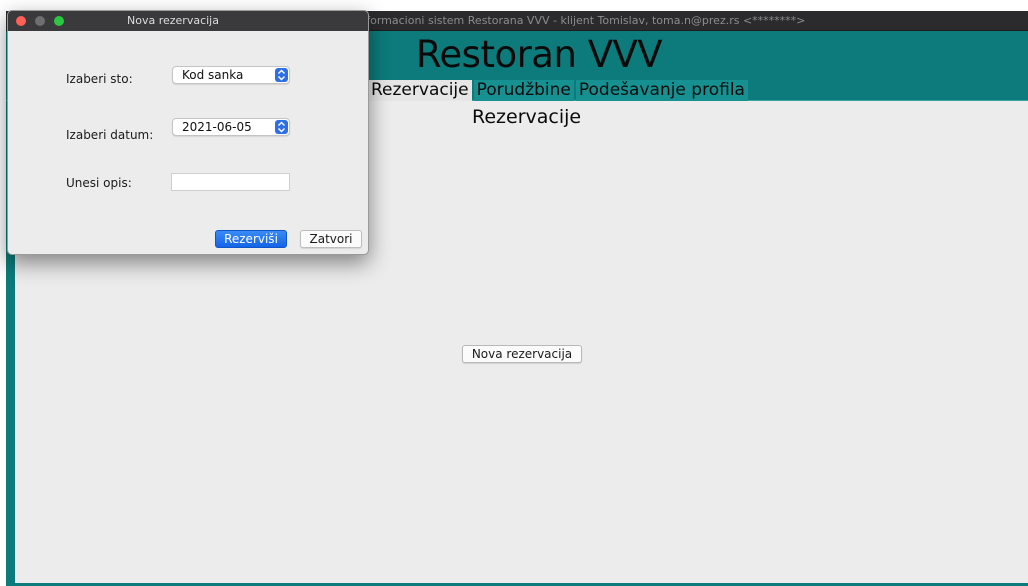 The width and height of the screenshot is (1028, 586). I want to click on reserve-button: Rezerviši, so click(251, 239).